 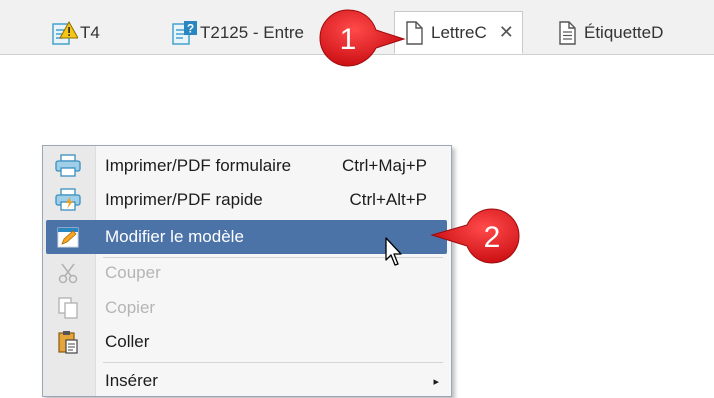 I want to click on tab-label: LettreC, so click(x=459, y=32).